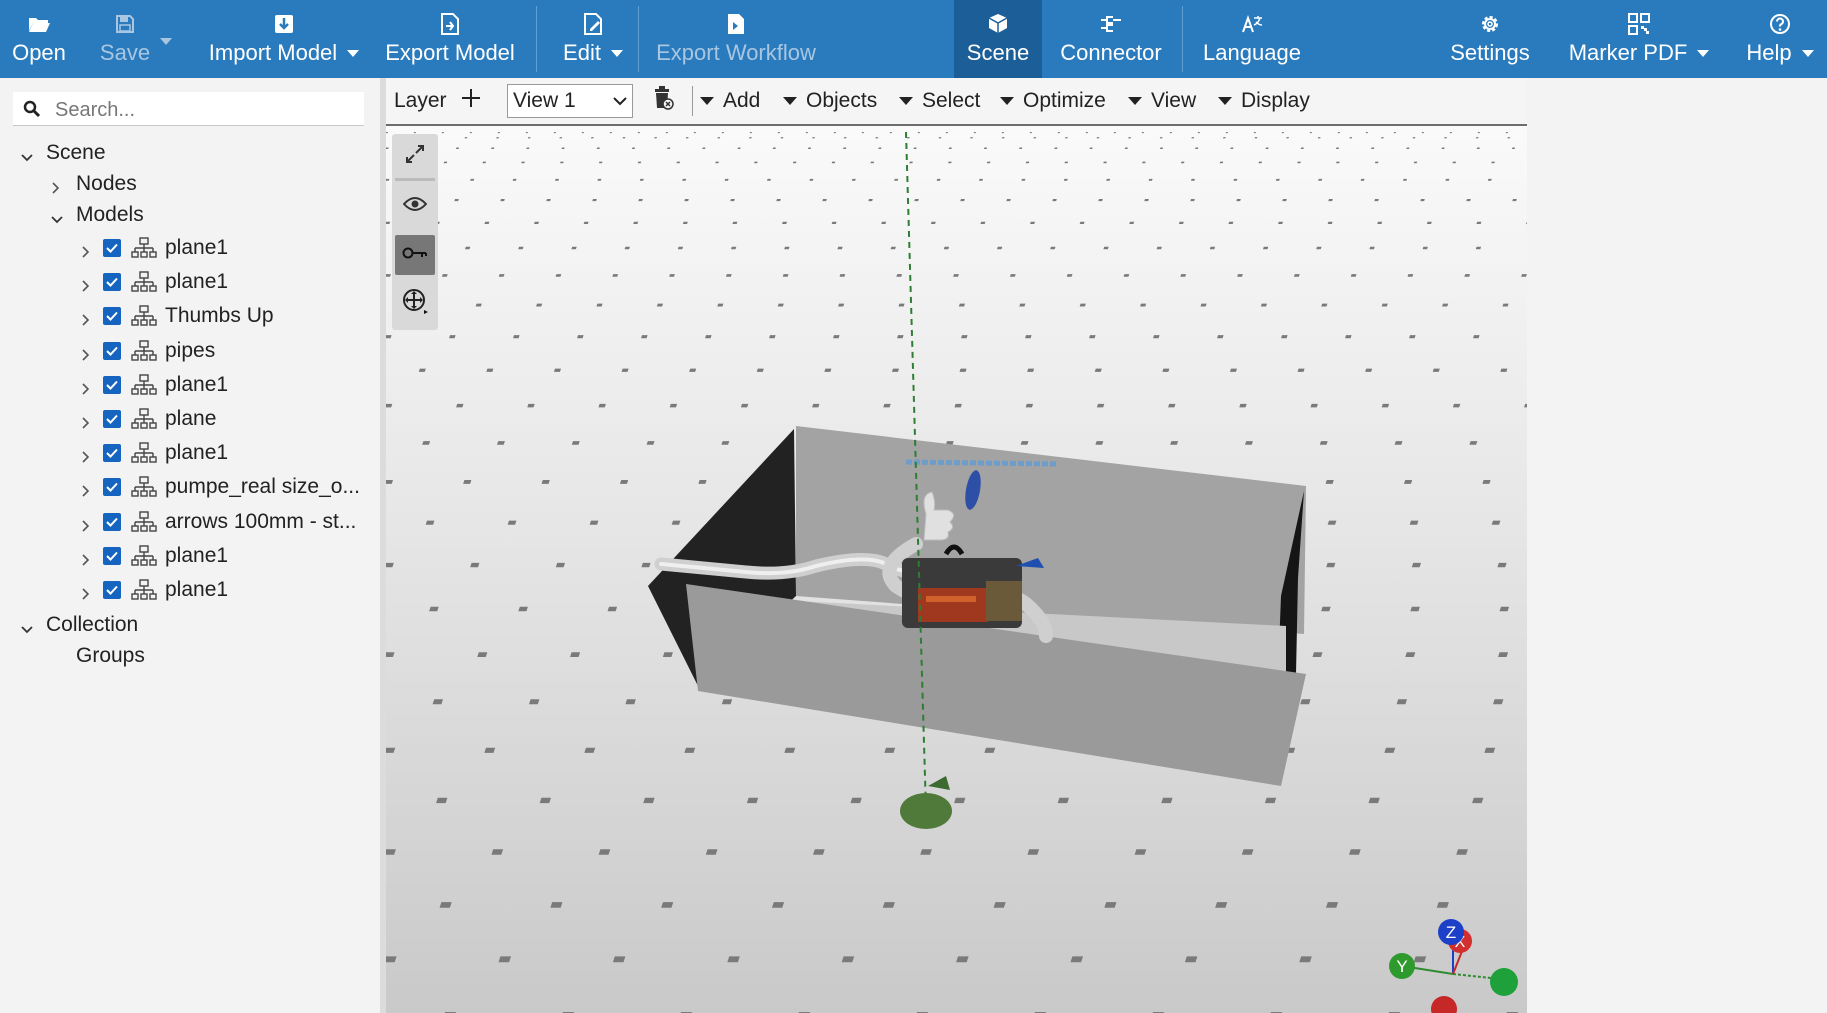 Image resolution: width=1827 pixels, height=1013 pixels. What do you see at coordinates (219, 316) in the screenshot?
I see `tree-item-label: Thumbs Up` at bounding box center [219, 316].